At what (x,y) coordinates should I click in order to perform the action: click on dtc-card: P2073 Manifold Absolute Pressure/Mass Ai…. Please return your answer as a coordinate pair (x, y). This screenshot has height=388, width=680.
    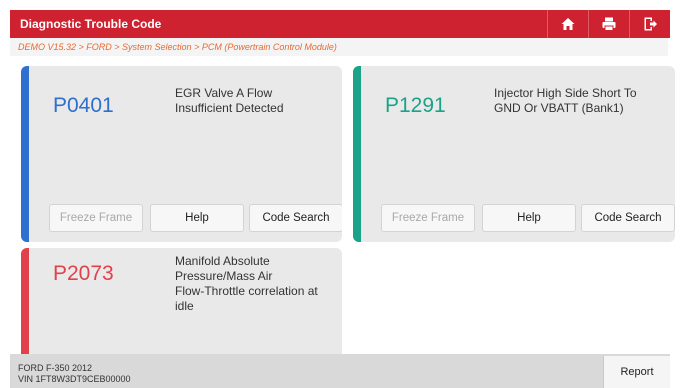
    Looking at the image, I should click on (181, 308).